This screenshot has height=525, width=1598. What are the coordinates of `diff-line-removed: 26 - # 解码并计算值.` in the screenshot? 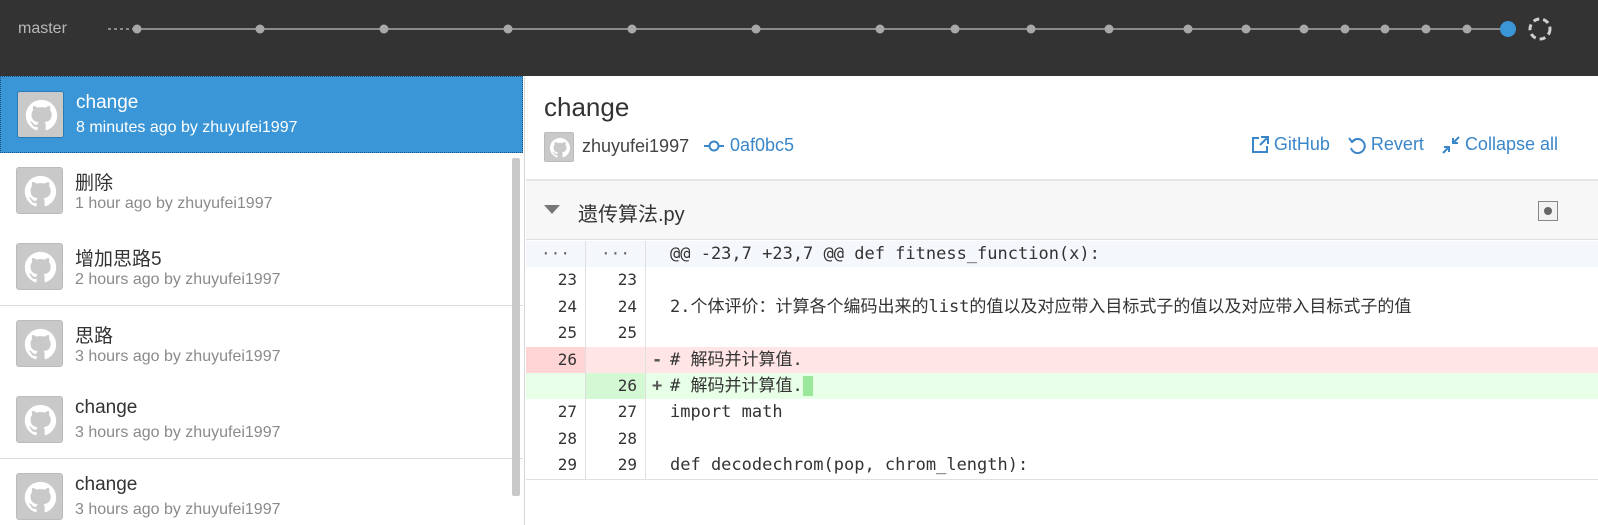 It's located at (1062, 359).